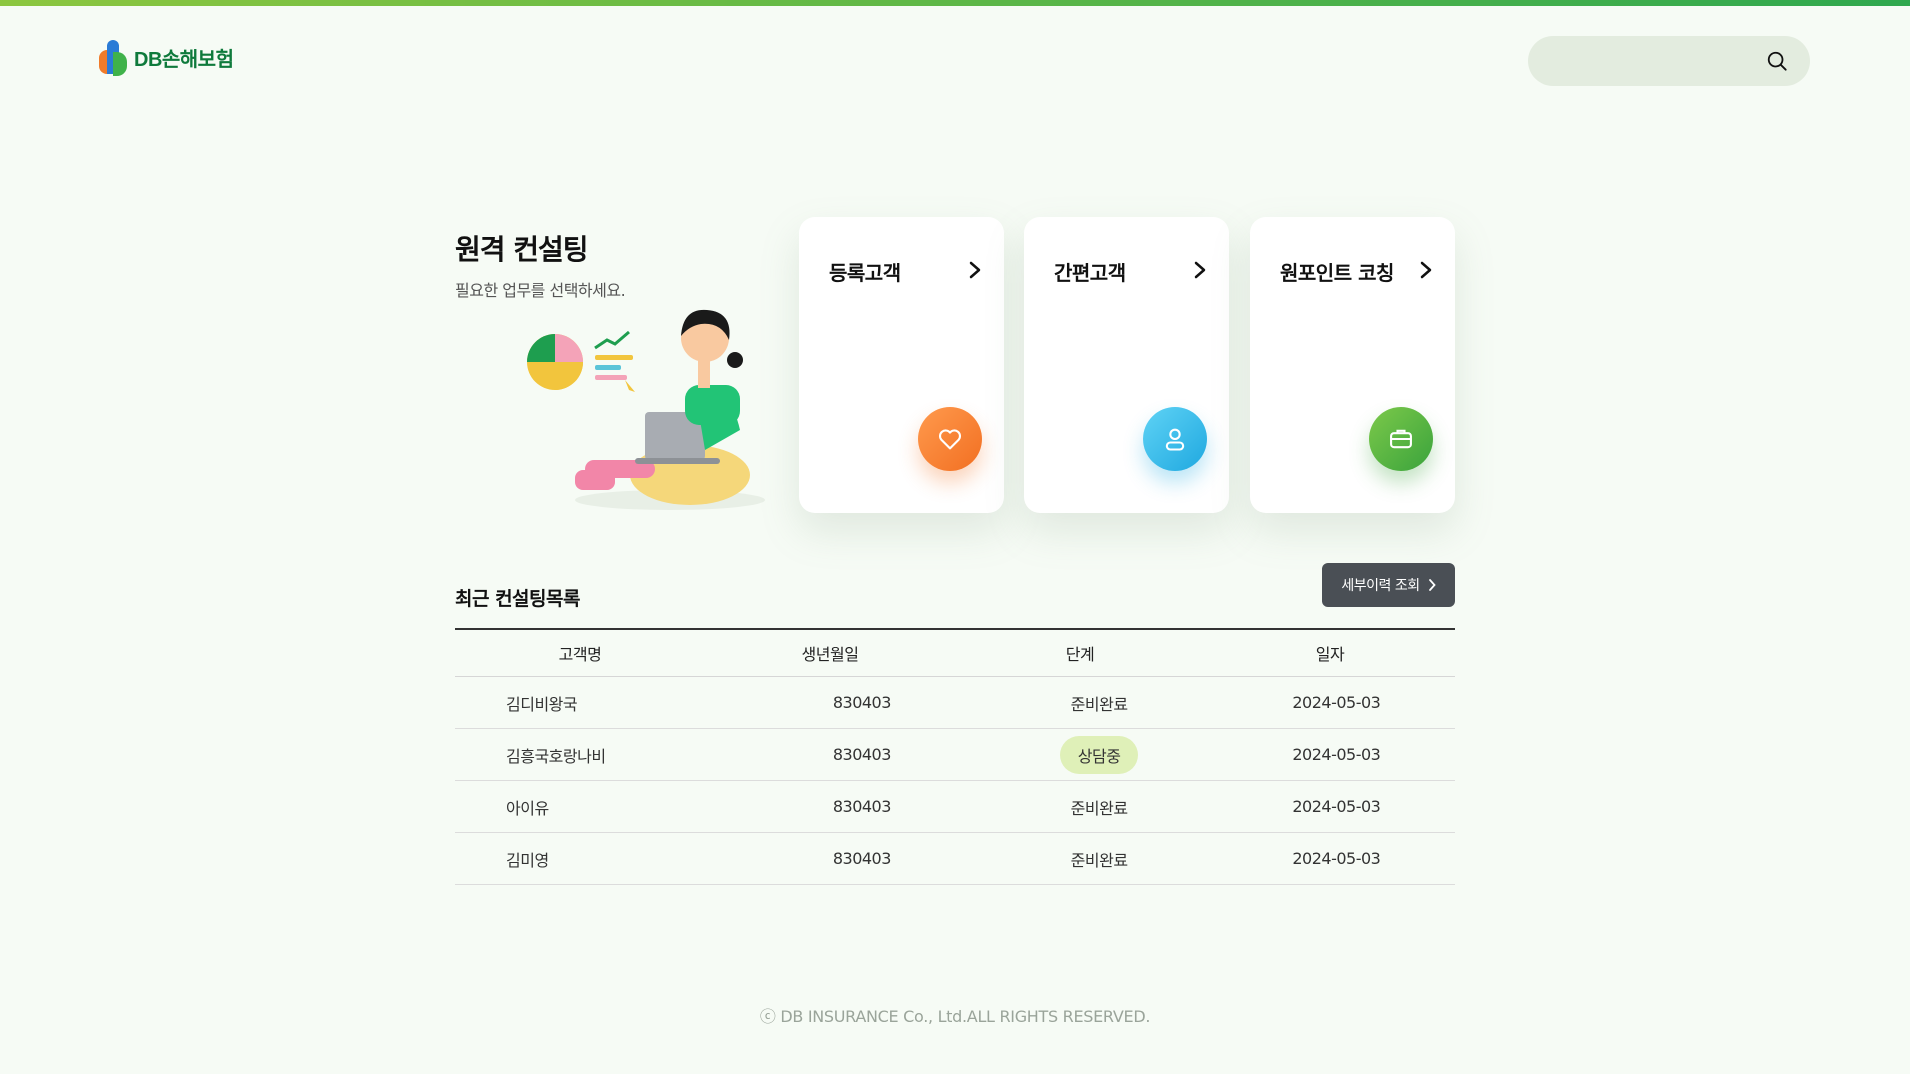 Image resolution: width=1910 pixels, height=1074 pixels. Describe the element at coordinates (1352, 365) in the screenshot. I see `card-one-point-coaching: 원포인트 코칭` at that location.